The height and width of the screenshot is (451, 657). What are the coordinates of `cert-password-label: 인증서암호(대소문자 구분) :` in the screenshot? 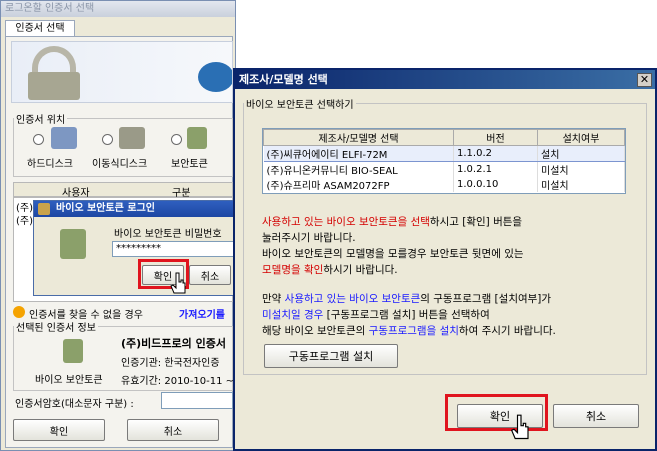 It's located at (74, 404).